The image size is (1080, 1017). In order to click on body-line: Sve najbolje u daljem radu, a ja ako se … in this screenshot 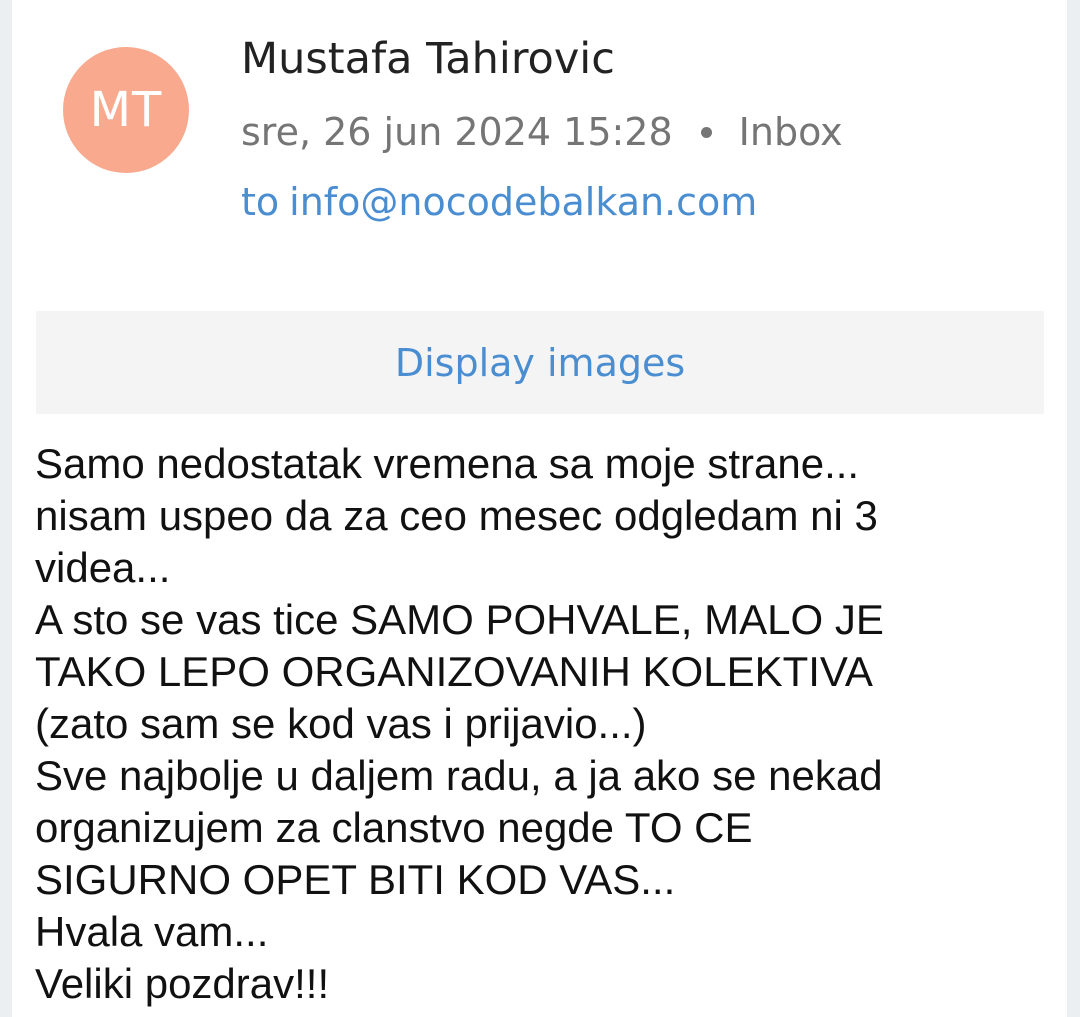, I will do `click(459, 775)`.